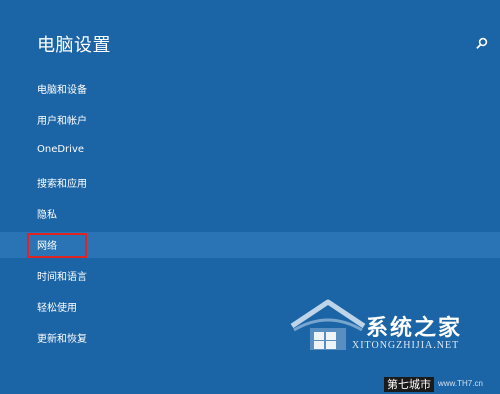  I want to click on nav-item-onedrive: OneDrive, so click(250, 152).